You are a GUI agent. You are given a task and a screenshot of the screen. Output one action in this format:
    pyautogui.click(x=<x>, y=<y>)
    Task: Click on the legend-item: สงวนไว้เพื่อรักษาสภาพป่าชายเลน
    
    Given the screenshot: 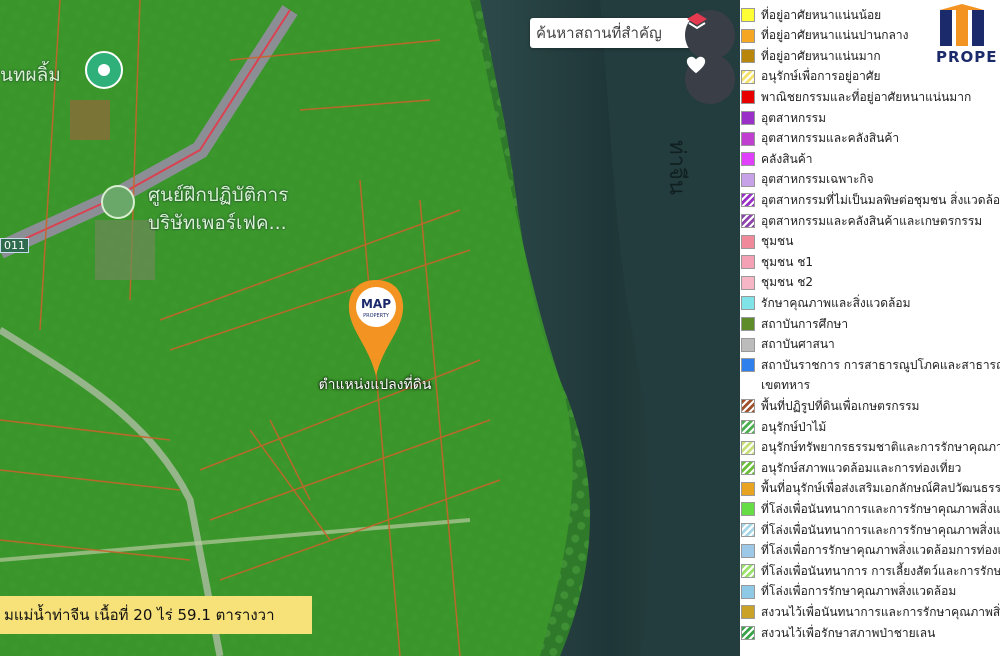 What is the action you would take?
    pyautogui.click(x=870, y=633)
    